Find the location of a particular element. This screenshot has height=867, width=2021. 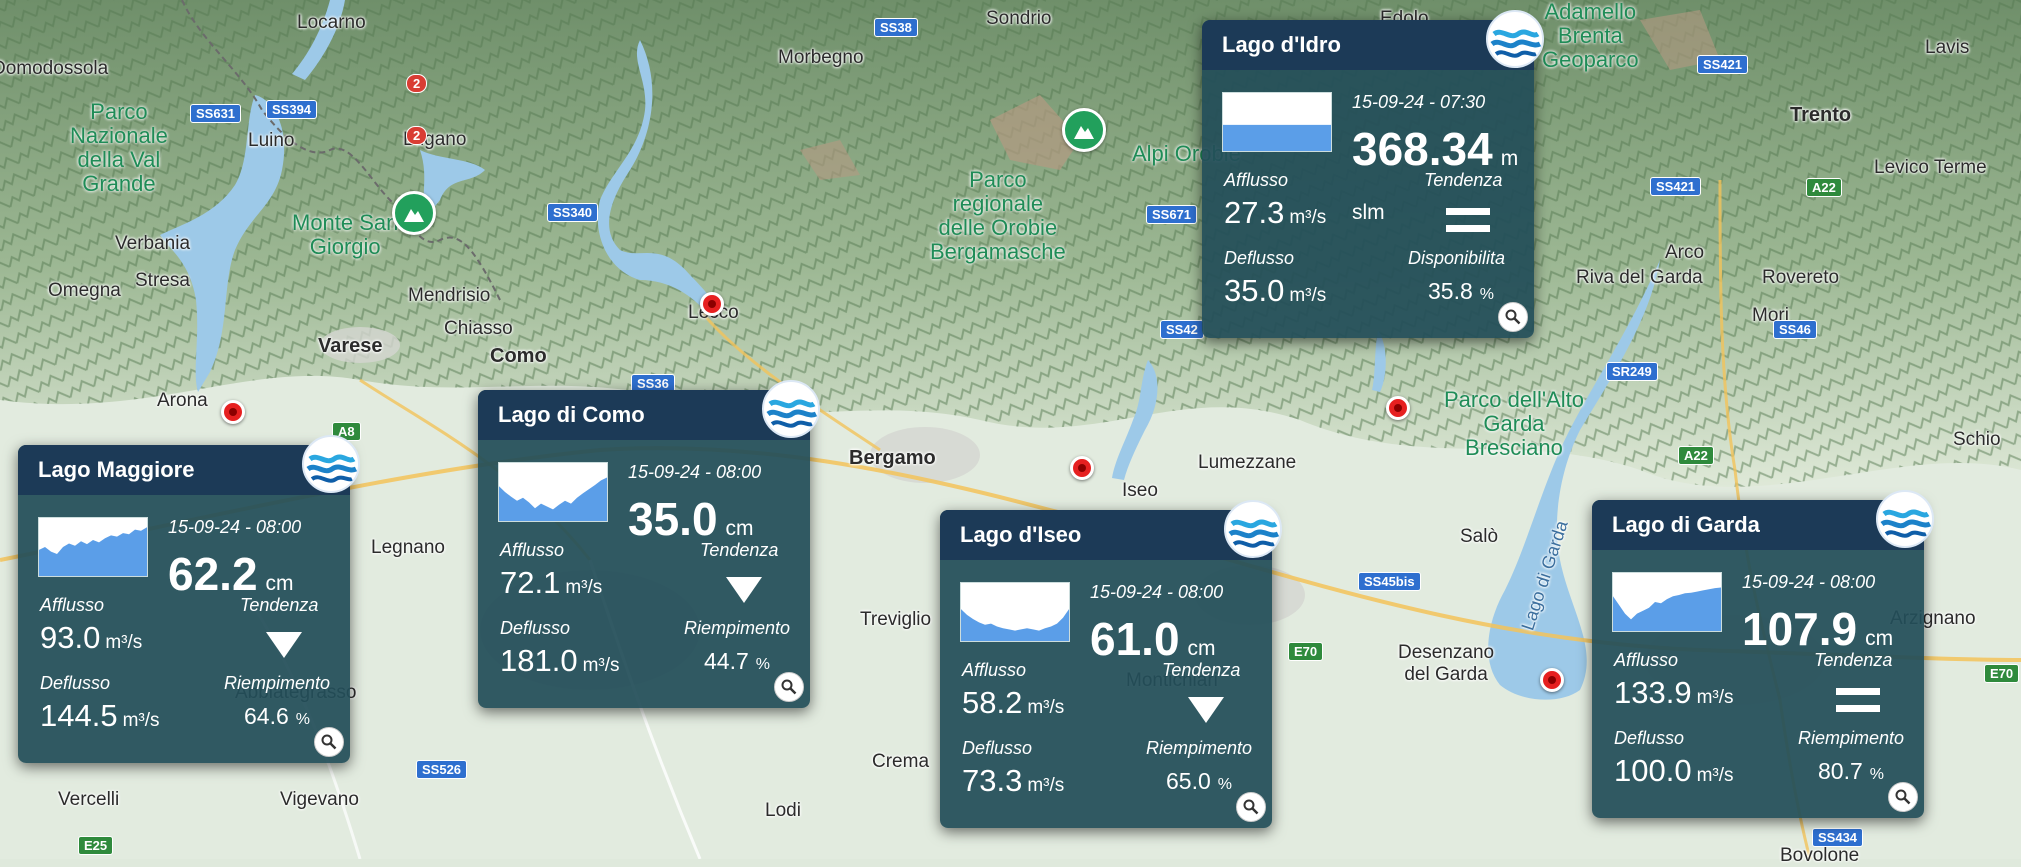

water-level: 107.9 cm is located at coordinates (1818, 629).